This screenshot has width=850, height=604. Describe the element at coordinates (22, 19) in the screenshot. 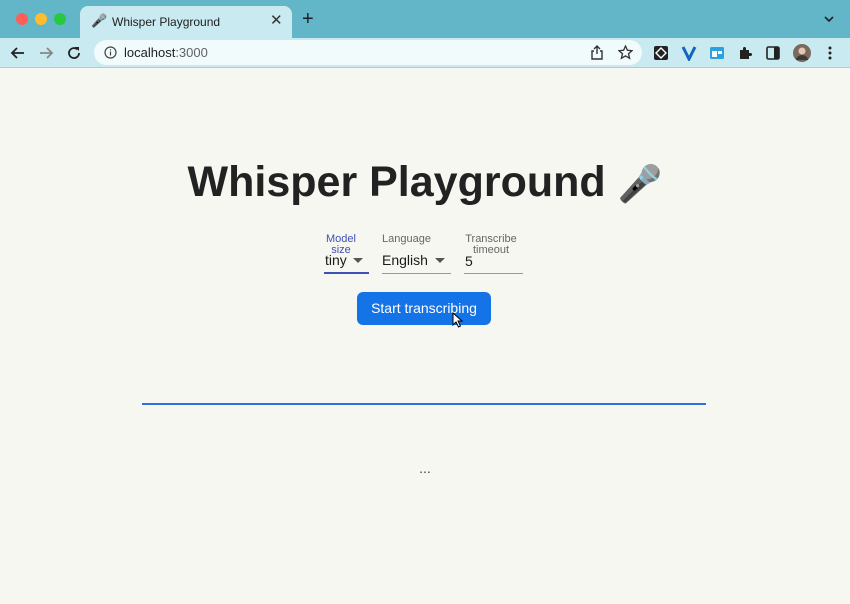

I see `close-window-button` at that location.